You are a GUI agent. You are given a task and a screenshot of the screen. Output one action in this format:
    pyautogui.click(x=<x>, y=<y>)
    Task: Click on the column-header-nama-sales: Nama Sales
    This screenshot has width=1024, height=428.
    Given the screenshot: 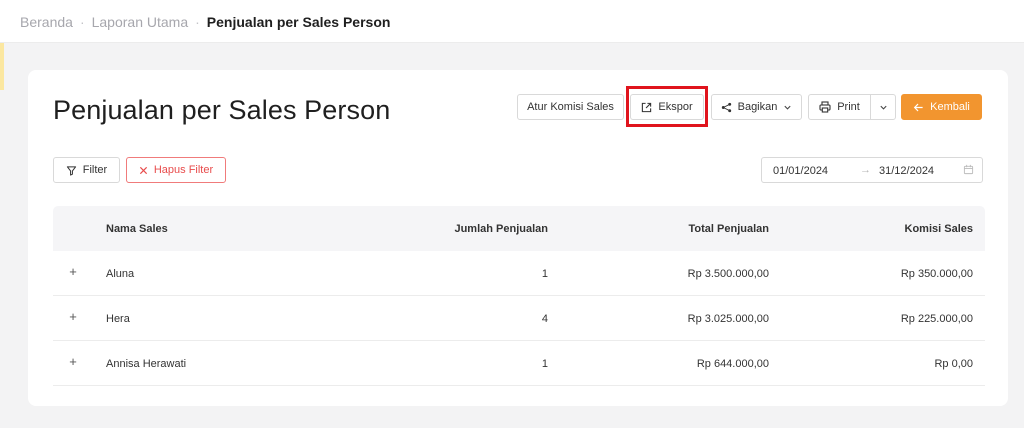 What is the action you would take?
    pyautogui.click(x=137, y=229)
    